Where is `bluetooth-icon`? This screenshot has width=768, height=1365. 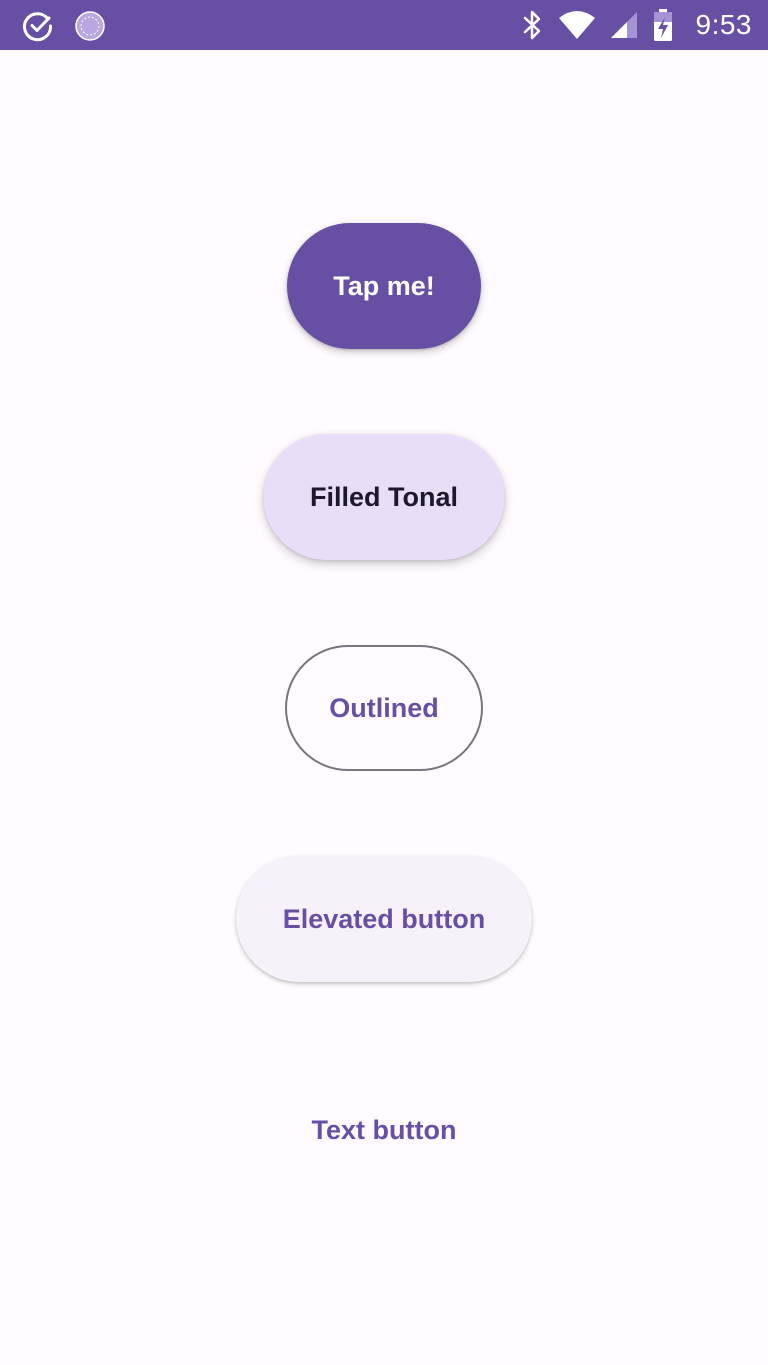
bluetooth-icon is located at coordinates (533, 25).